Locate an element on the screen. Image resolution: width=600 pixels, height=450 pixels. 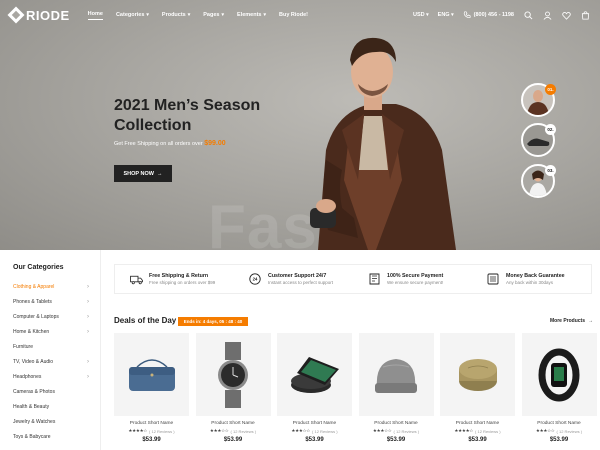
logo-diamond-icon is located at coordinates (16, 15).